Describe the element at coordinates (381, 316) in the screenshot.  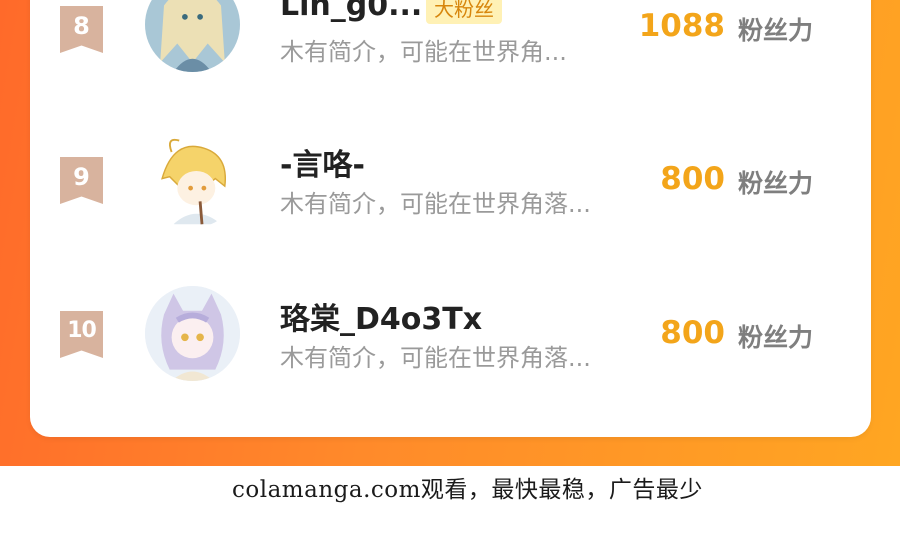
I see `user-name: 珞棠_D4o3Tx` at that location.